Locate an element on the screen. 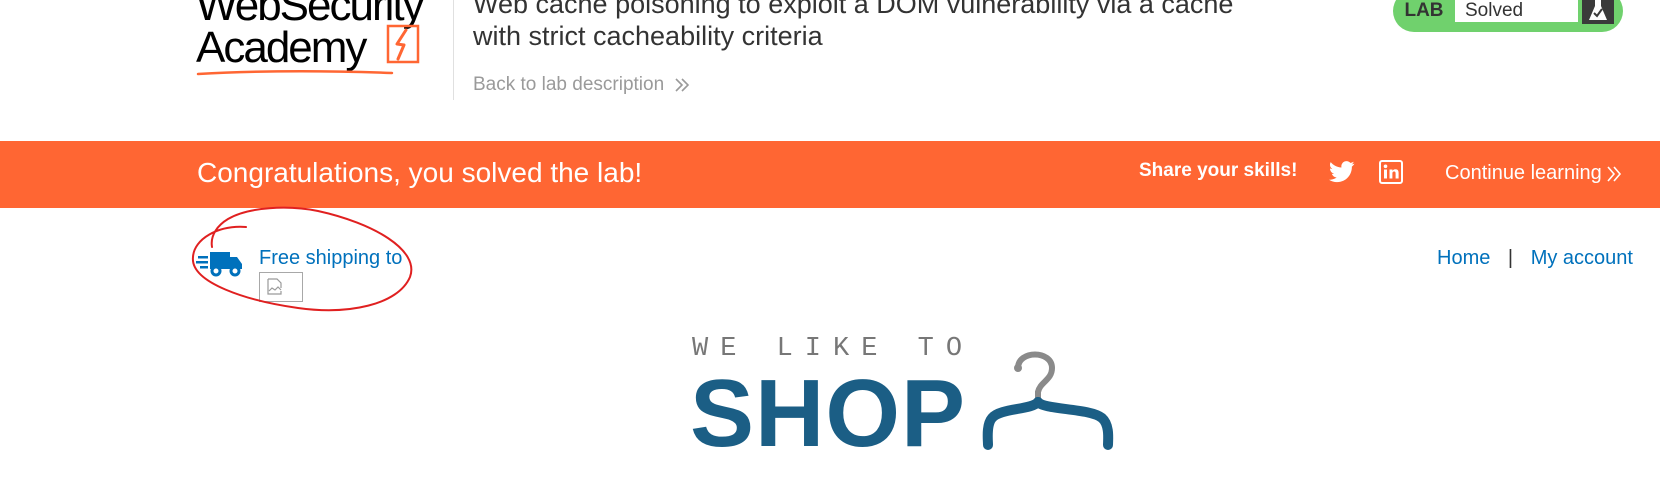  linkedin-icon is located at coordinates (1391, 172).